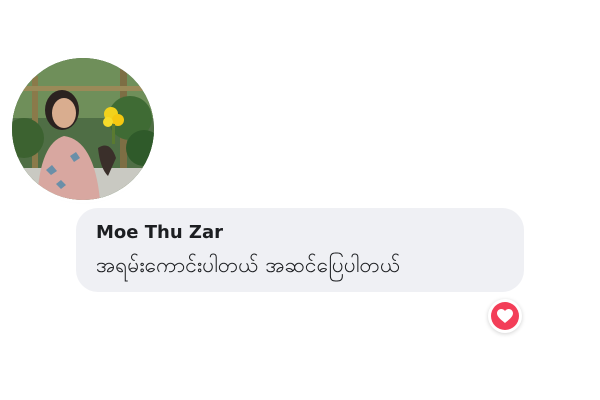 Image resolution: width=600 pixels, height=400 pixels. I want to click on heart-icon, so click(505, 316).